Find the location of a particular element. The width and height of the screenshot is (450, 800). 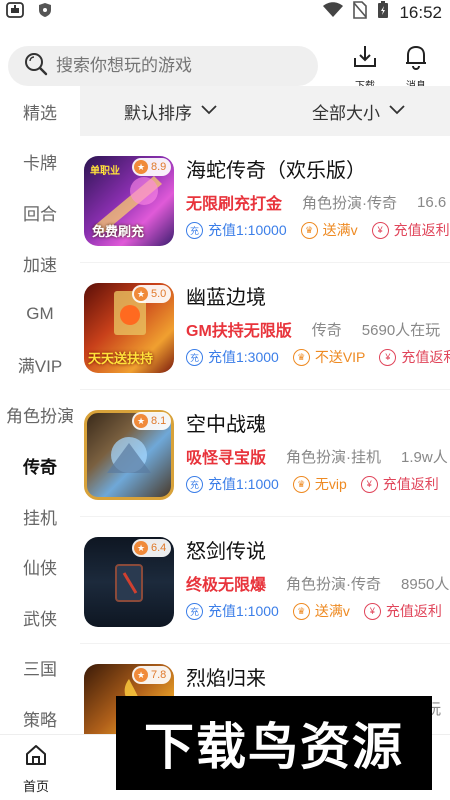

recharge-tag: 充充值1:10000 is located at coordinates (236, 230).